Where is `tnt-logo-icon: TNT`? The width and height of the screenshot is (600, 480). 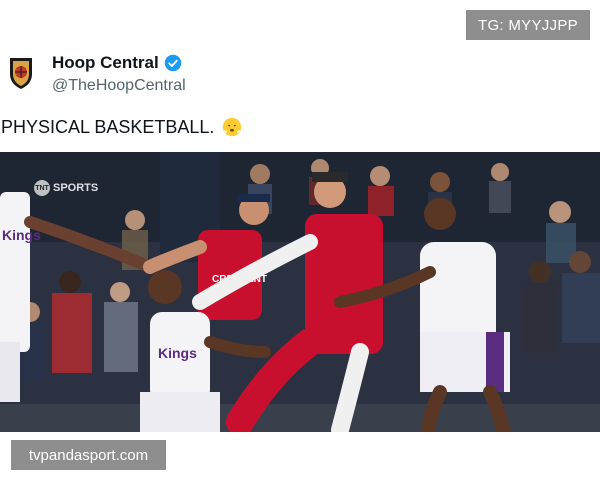 tnt-logo-icon: TNT is located at coordinates (42, 188).